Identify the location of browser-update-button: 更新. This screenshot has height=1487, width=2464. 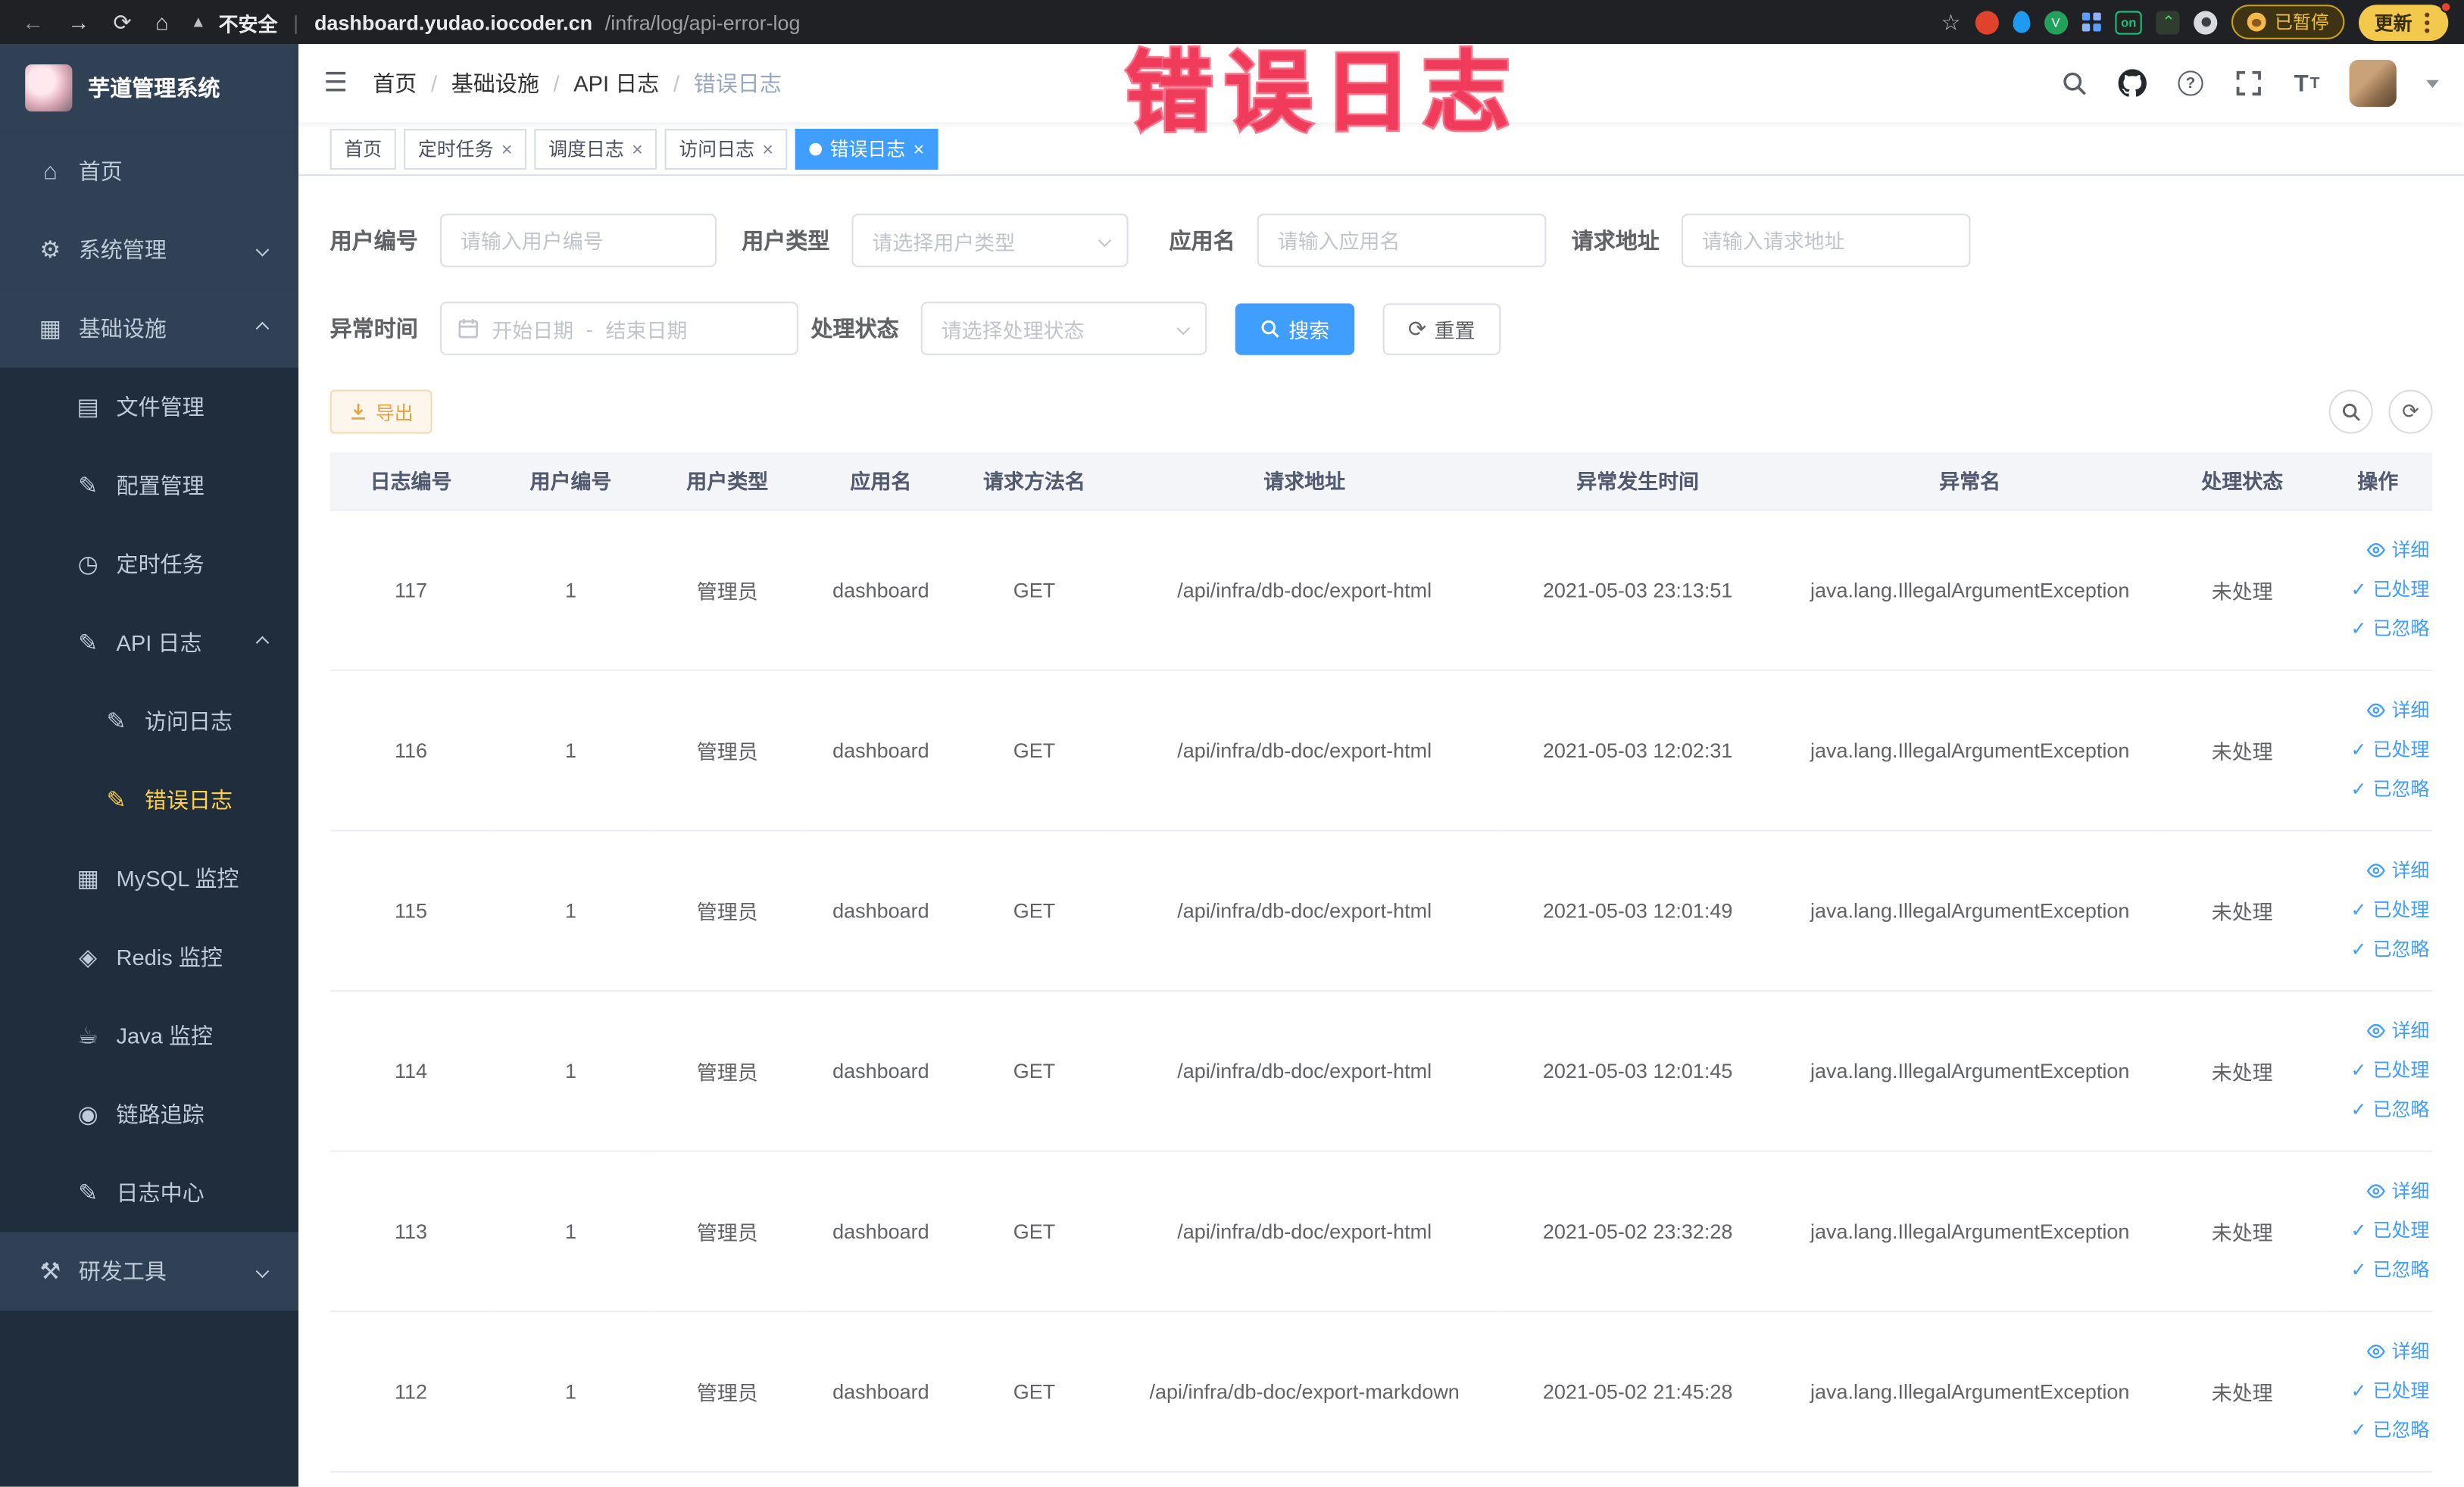
(2405, 20).